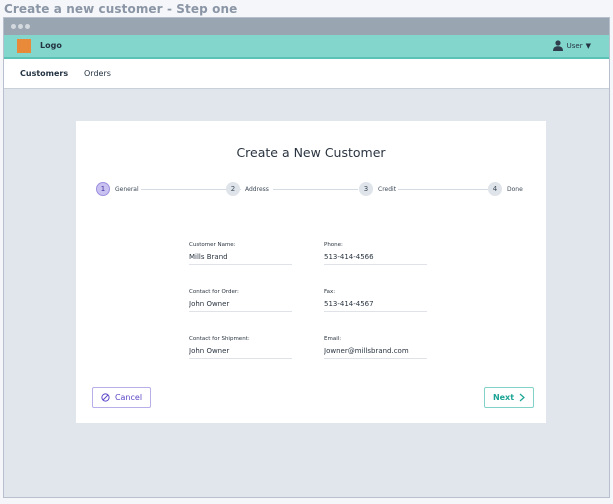 The image size is (613, 504). I want to click on window-controls, so click(20, 26).